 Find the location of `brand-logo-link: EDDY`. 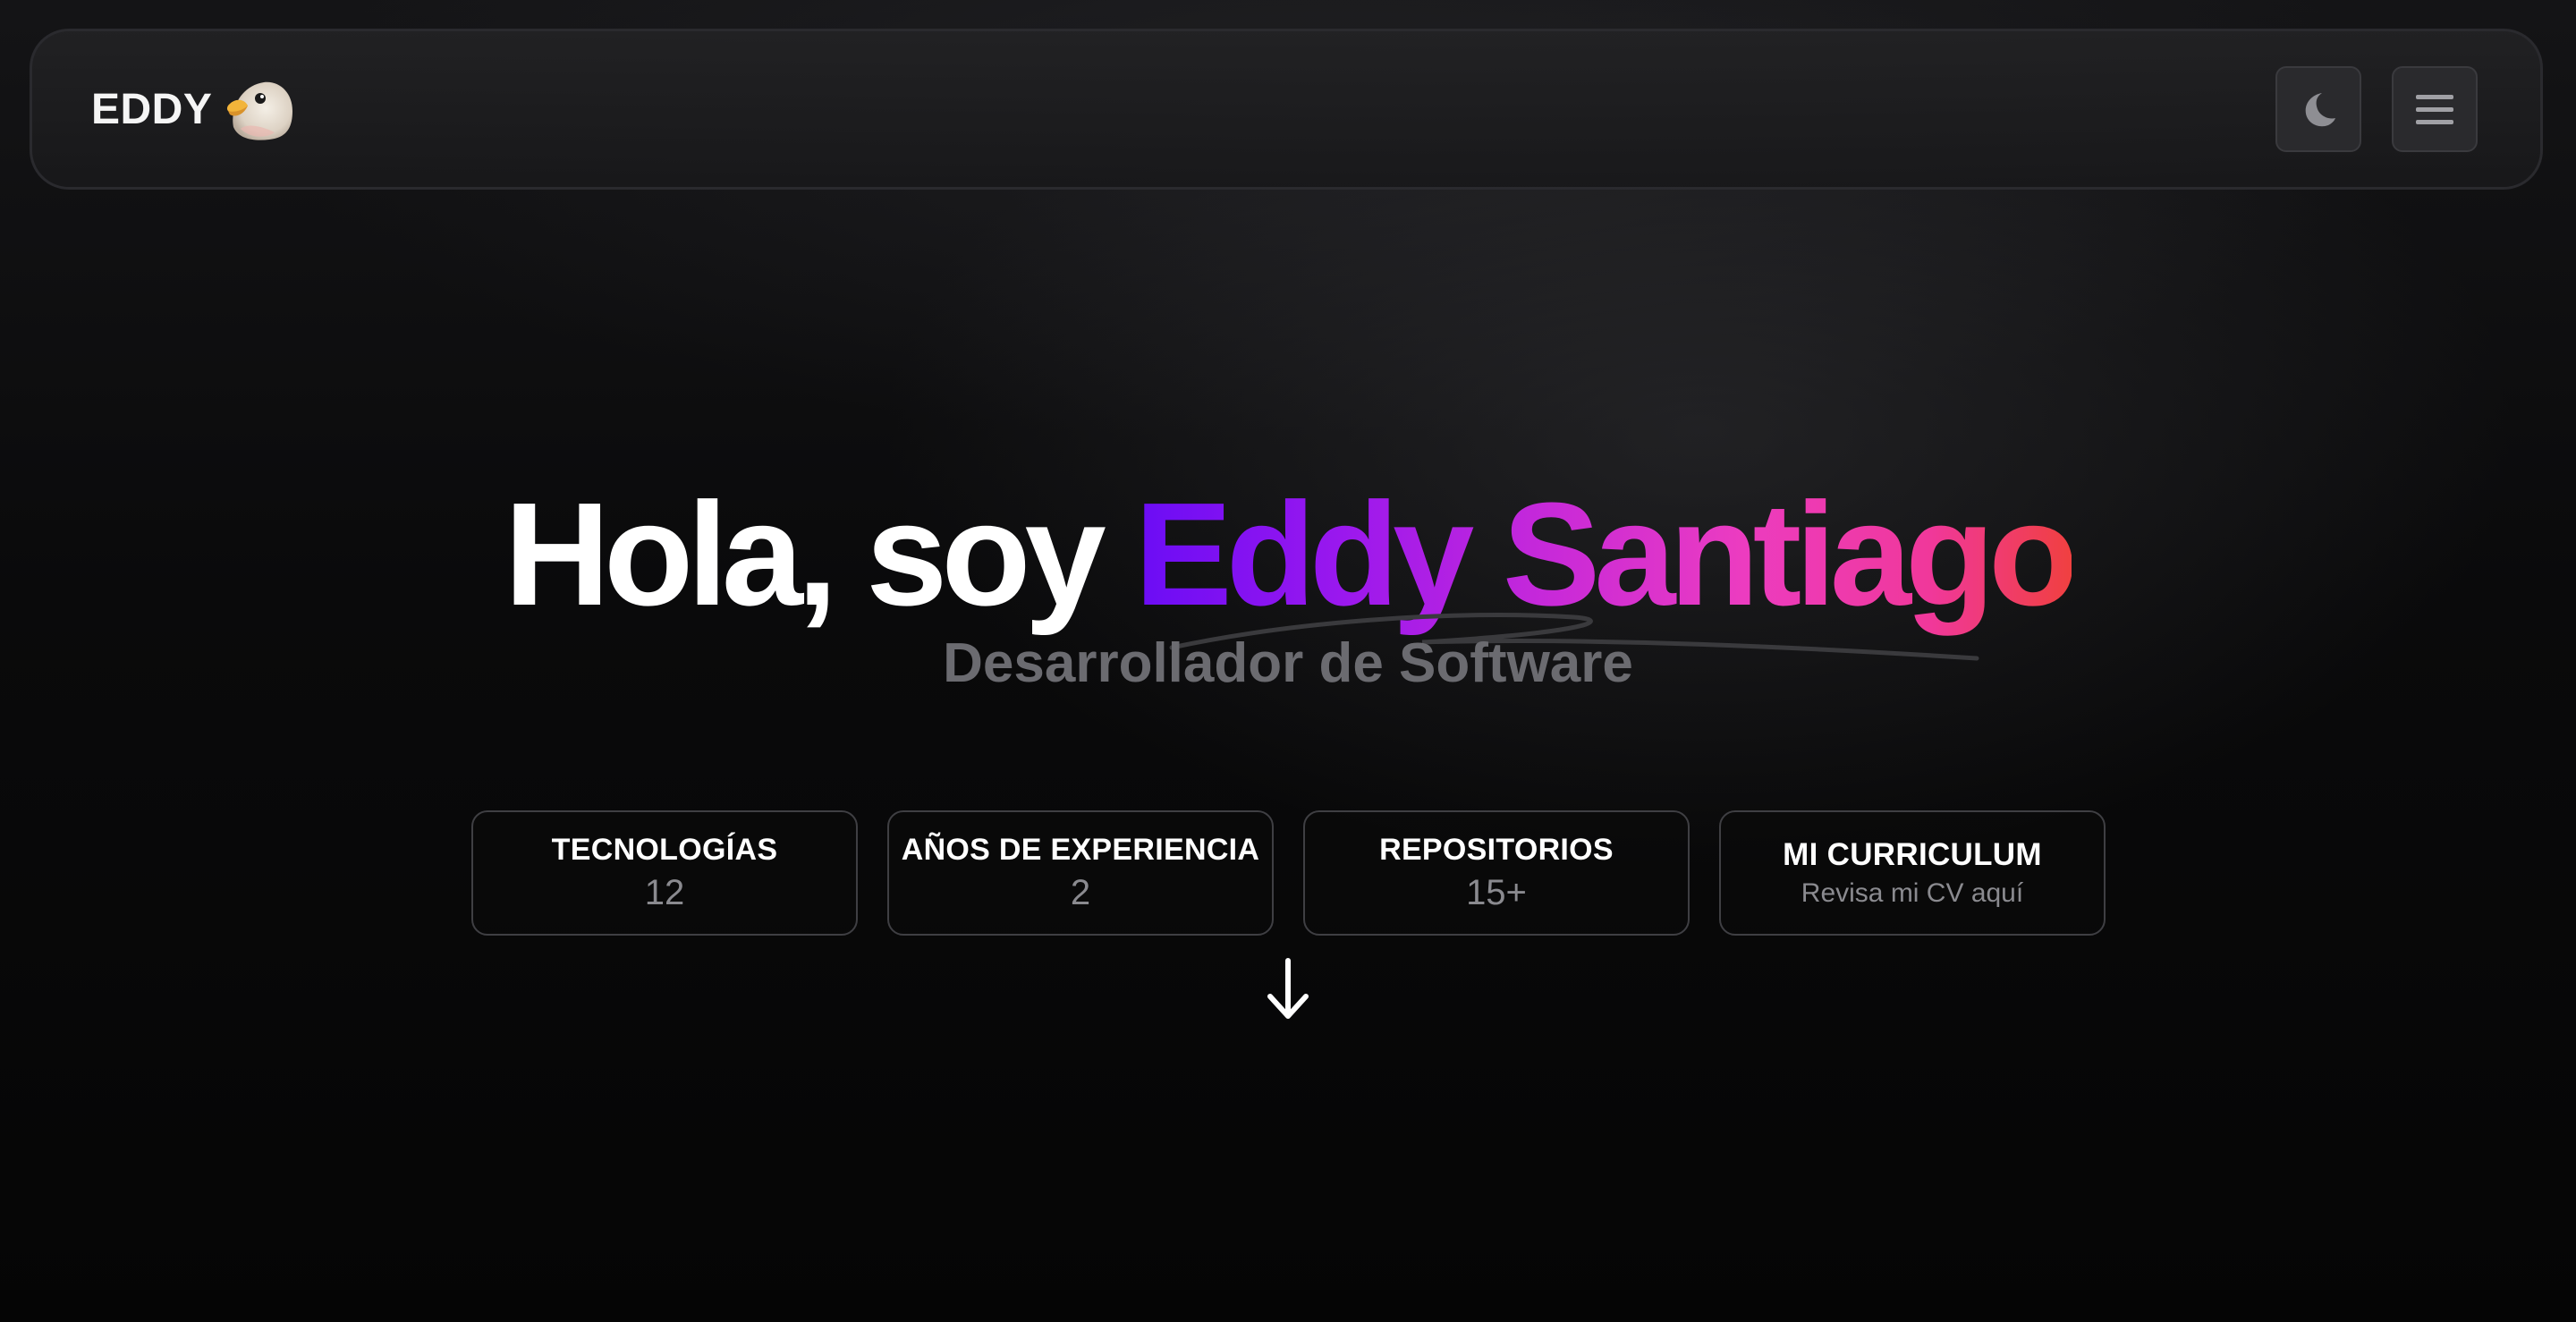

brand-logo-link: EDDY is located at coordinates (193, 109).